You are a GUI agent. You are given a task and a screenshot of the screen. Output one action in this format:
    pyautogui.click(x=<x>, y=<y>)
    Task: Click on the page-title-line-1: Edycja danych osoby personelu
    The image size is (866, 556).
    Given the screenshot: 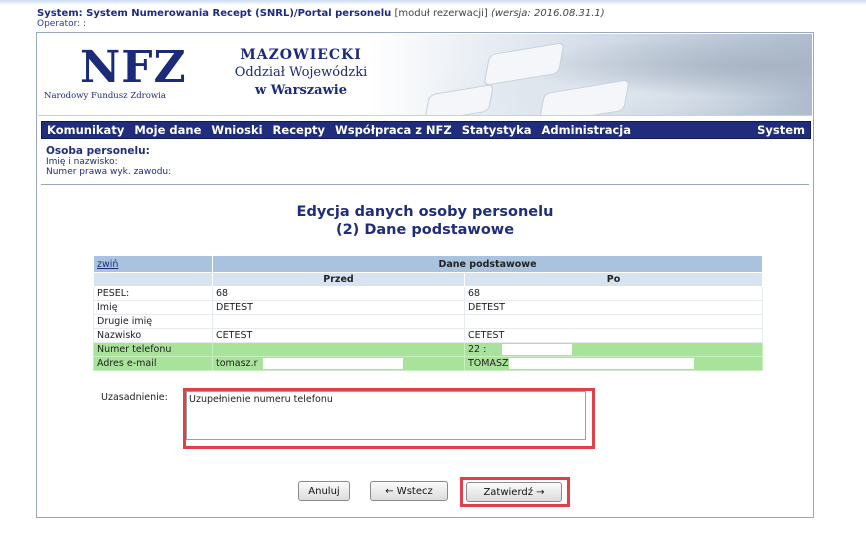 What is the action you would take?
    pyautogui.click(x=425, y=212)
    